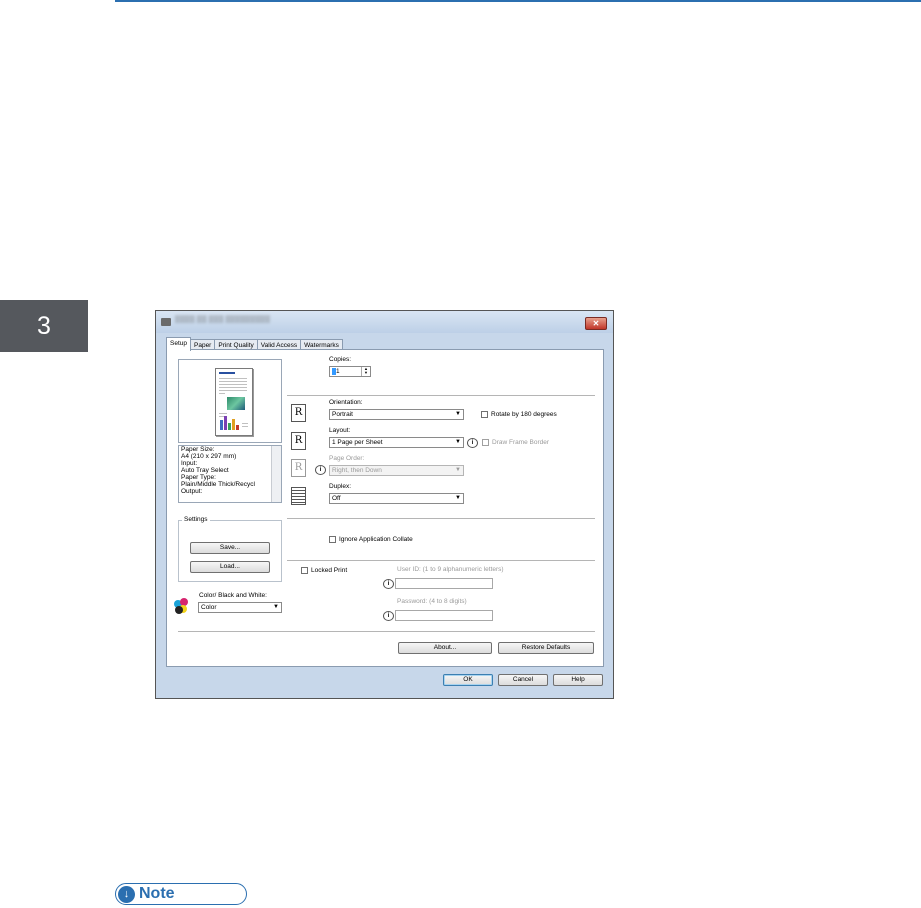 The image size is (921, 908). What do you see at coordinates (396, 498) in the screenshot?
I see `duplex-select: Off ▼` at bounding box center [396, 498].